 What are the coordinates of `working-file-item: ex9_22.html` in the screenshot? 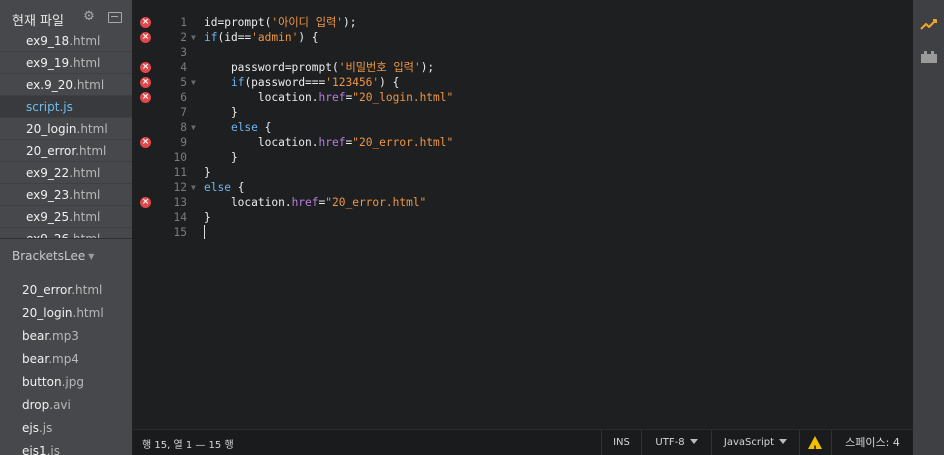 It's located at (66, 173).